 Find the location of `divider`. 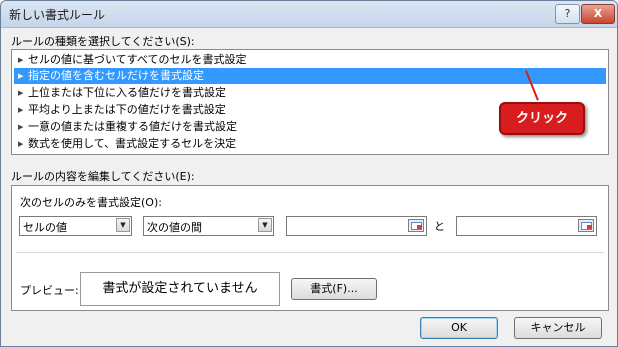

divider is located at coordinates (310, 252).